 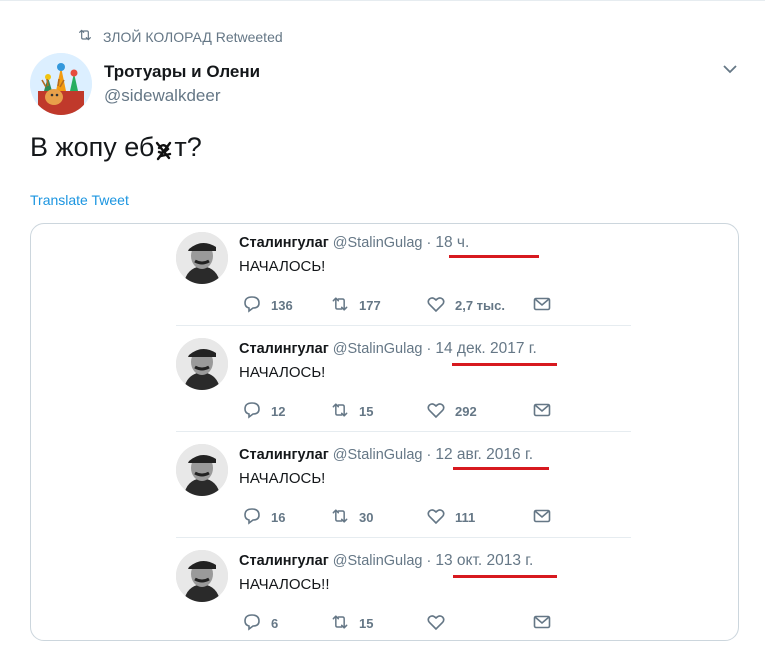 I want to click on quoted-actions: 136 177 2,7 тыс., so click(x=402, y=304).